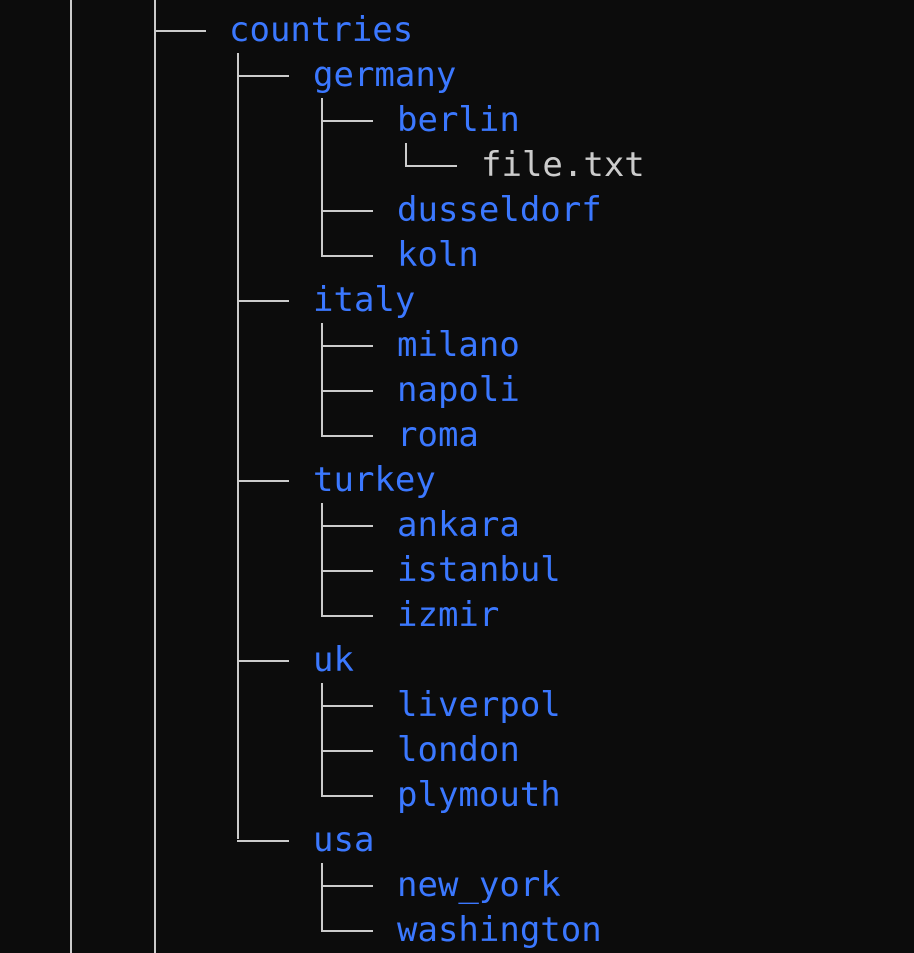  I want to click on tree-row: ankara, so click(260, 525).